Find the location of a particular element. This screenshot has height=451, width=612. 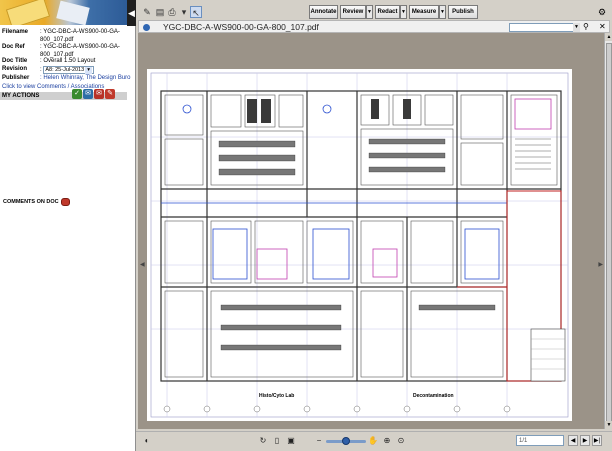

chevron-down-icon: ▼ is located at coordinates (576, 27).